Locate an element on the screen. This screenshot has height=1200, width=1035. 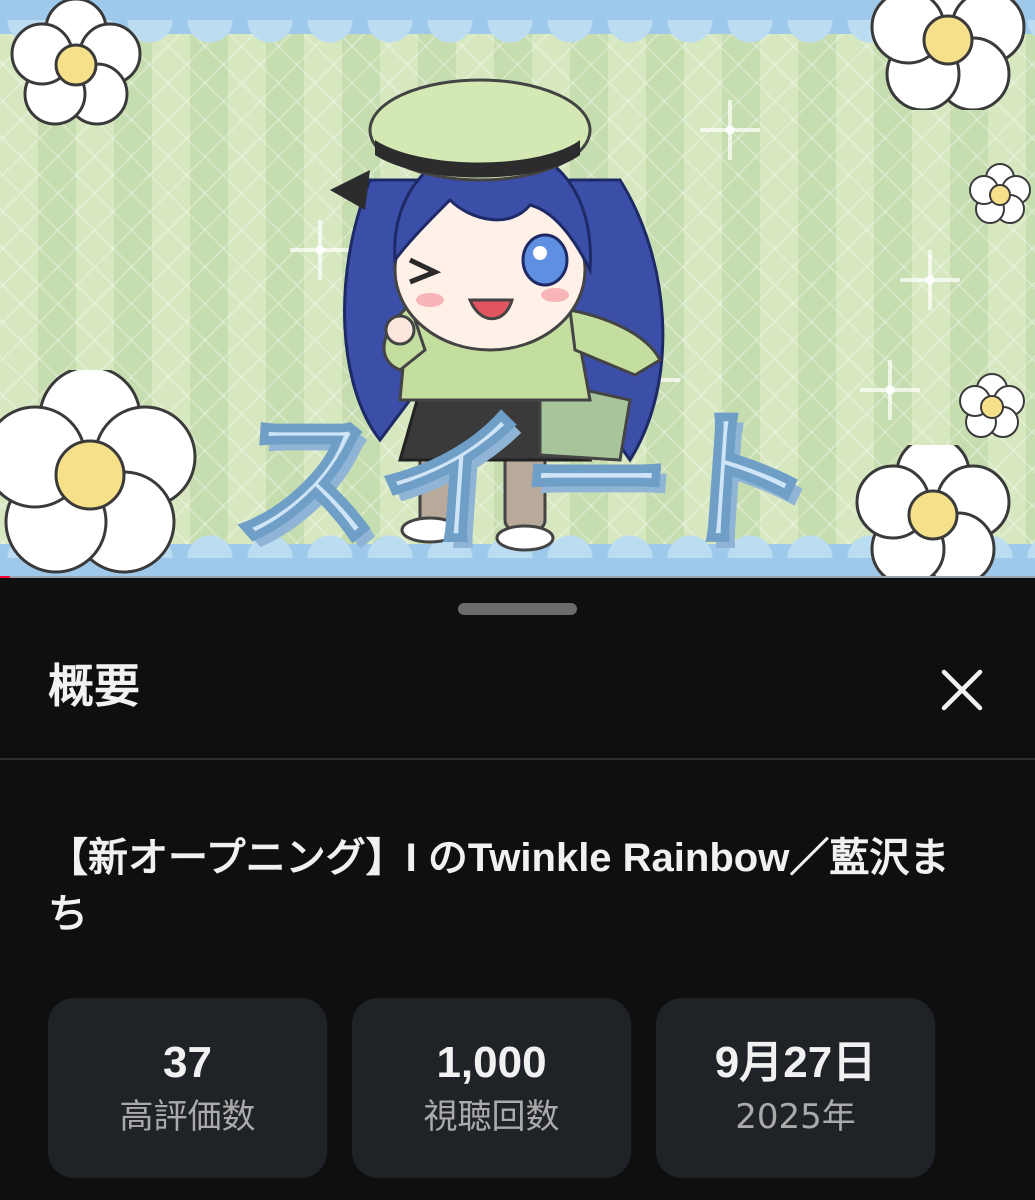
thumbnail-title-text: スイート is located at coordinates (521, 482).